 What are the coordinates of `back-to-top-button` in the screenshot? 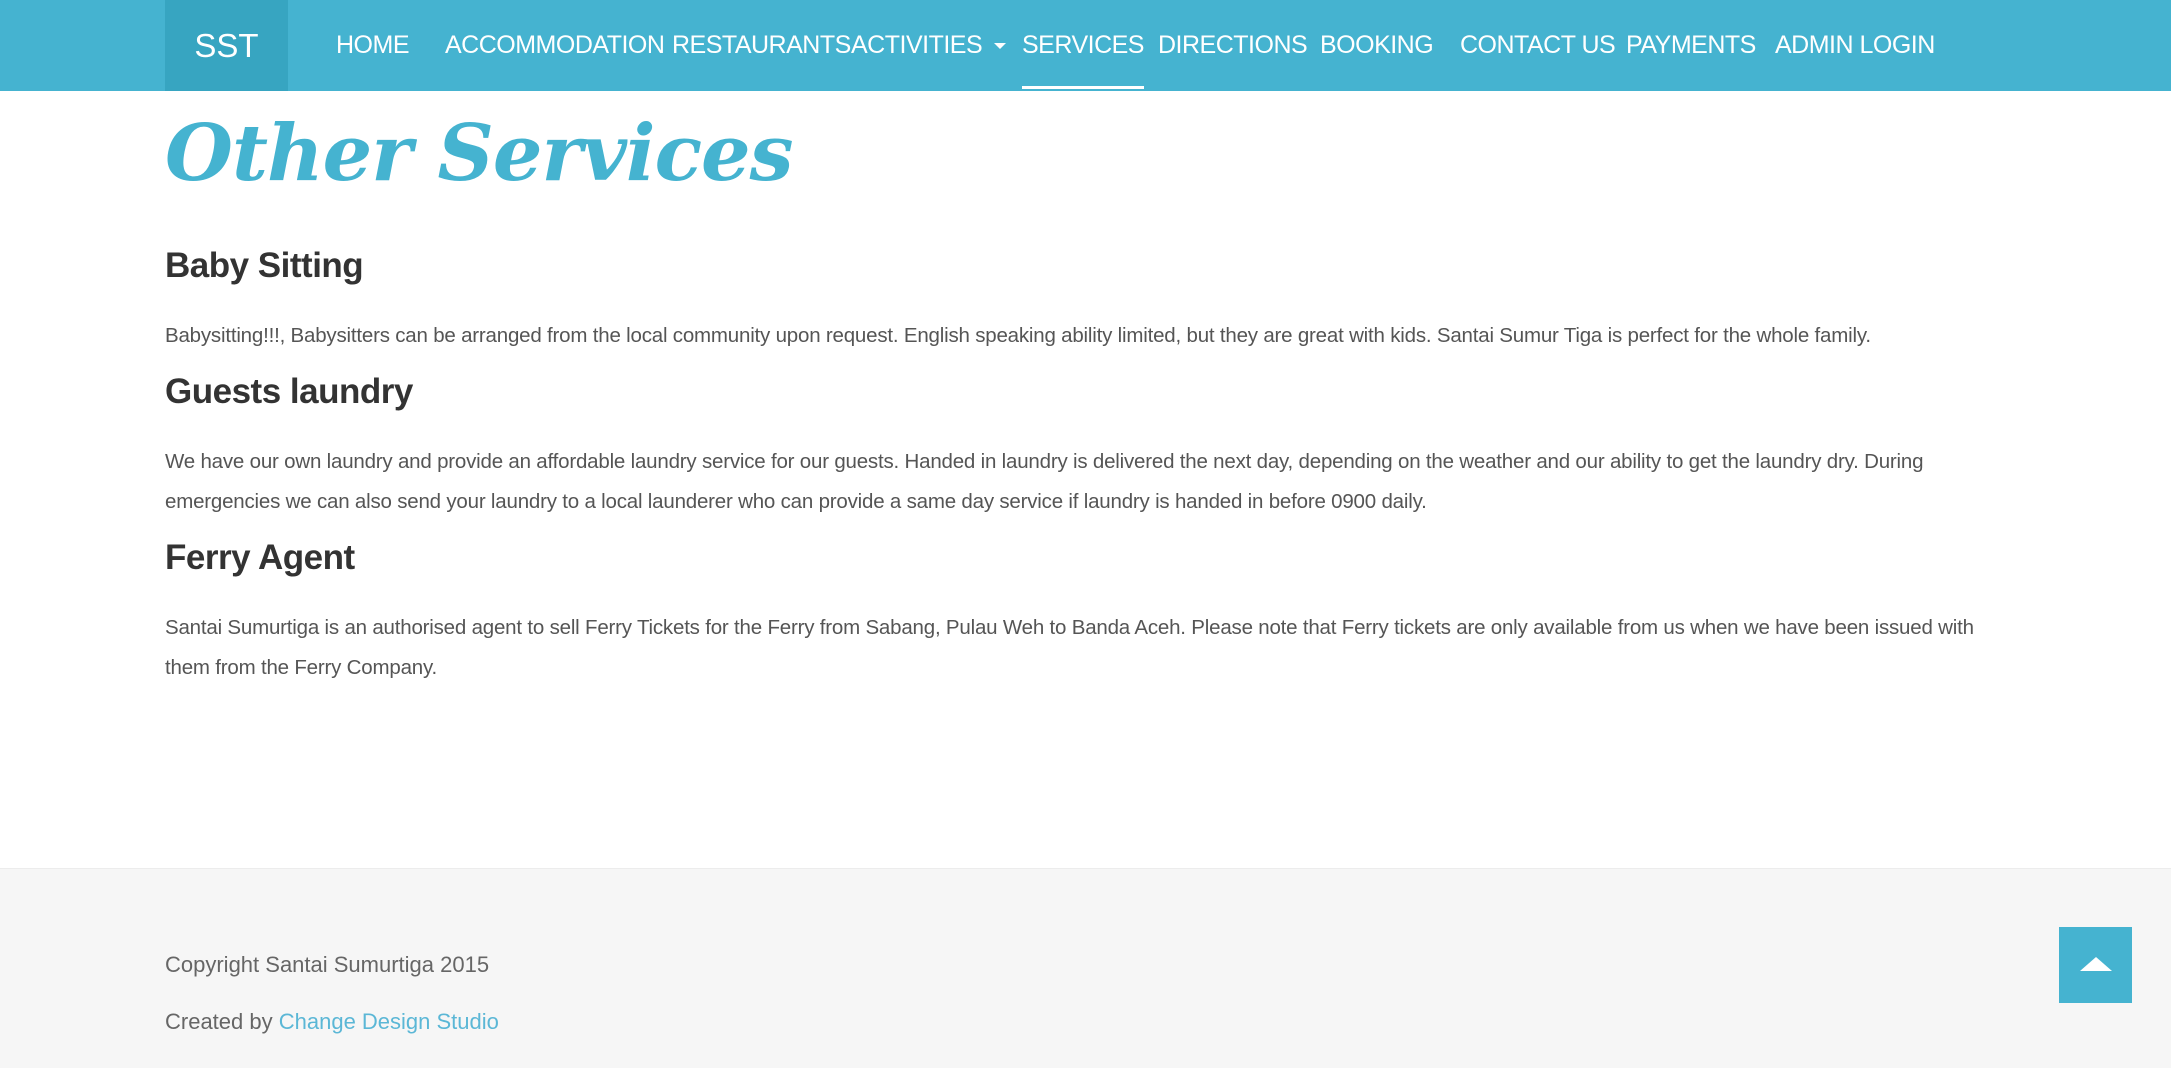 It's located at (2095, 965).